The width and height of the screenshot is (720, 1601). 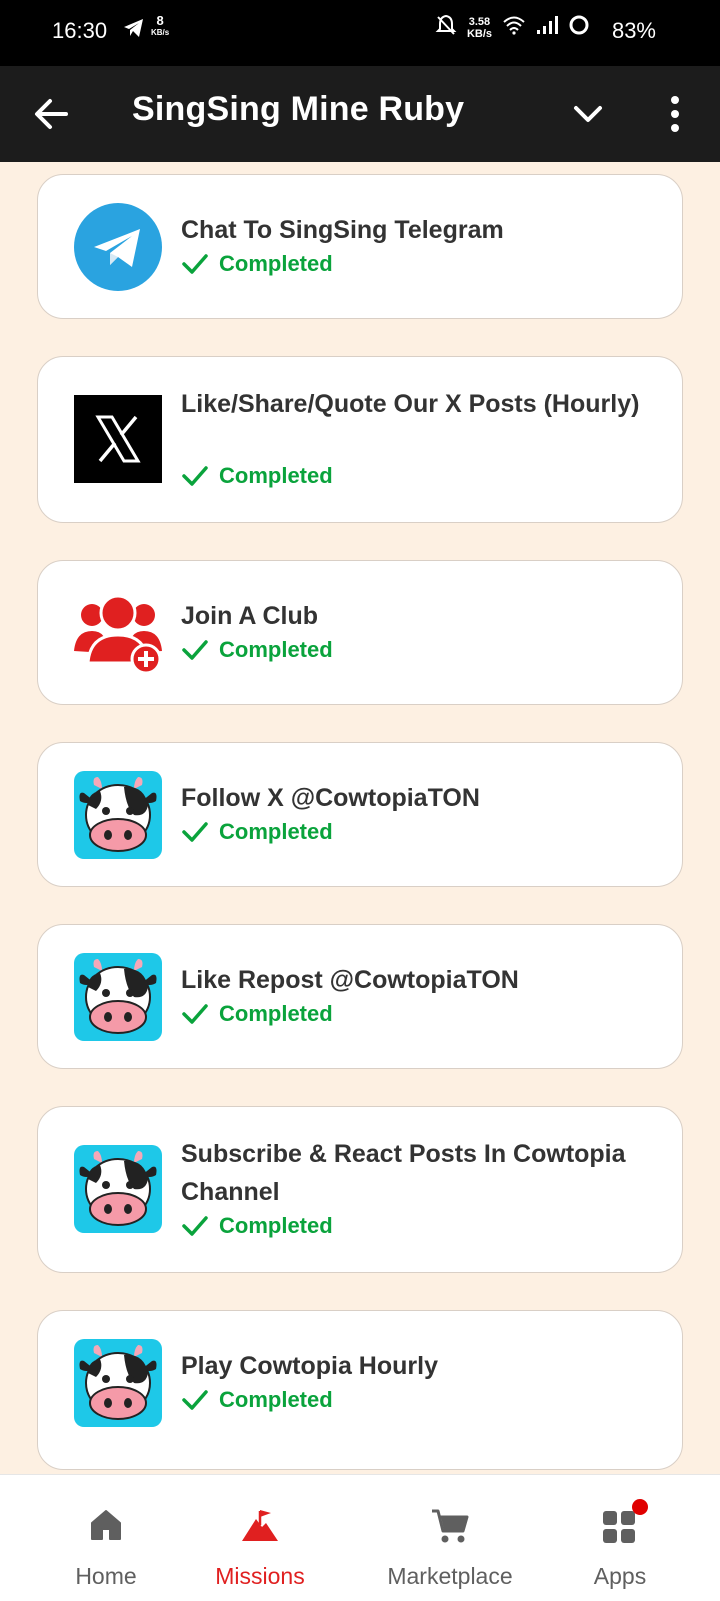 I want to click on more-vertical-icon, so click(x=675, y=114).